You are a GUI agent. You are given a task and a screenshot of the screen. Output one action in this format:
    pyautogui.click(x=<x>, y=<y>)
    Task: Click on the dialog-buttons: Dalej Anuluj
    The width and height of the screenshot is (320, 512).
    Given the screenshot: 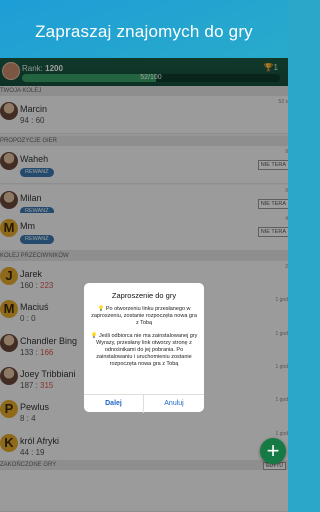 What is the action you would take?
    pyautogui.click(x=144, y=403)
    